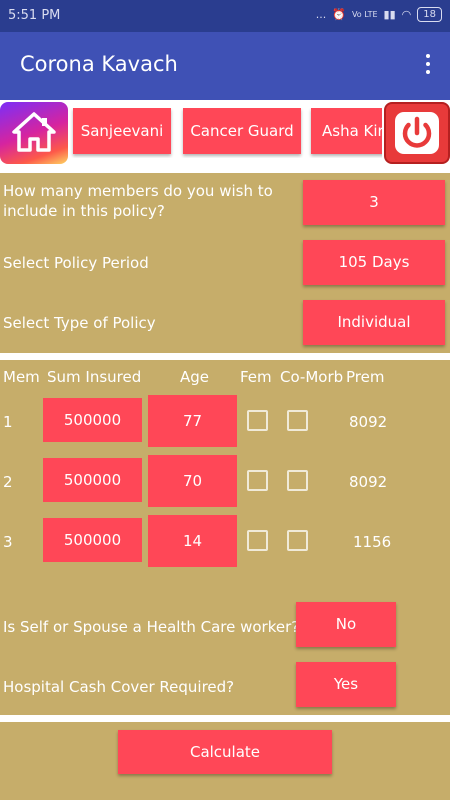  What do you see at coordinates (225, 66) in the screenshot?
I see `app-bar: Corona Kavach` at bounding box center [225, 66].